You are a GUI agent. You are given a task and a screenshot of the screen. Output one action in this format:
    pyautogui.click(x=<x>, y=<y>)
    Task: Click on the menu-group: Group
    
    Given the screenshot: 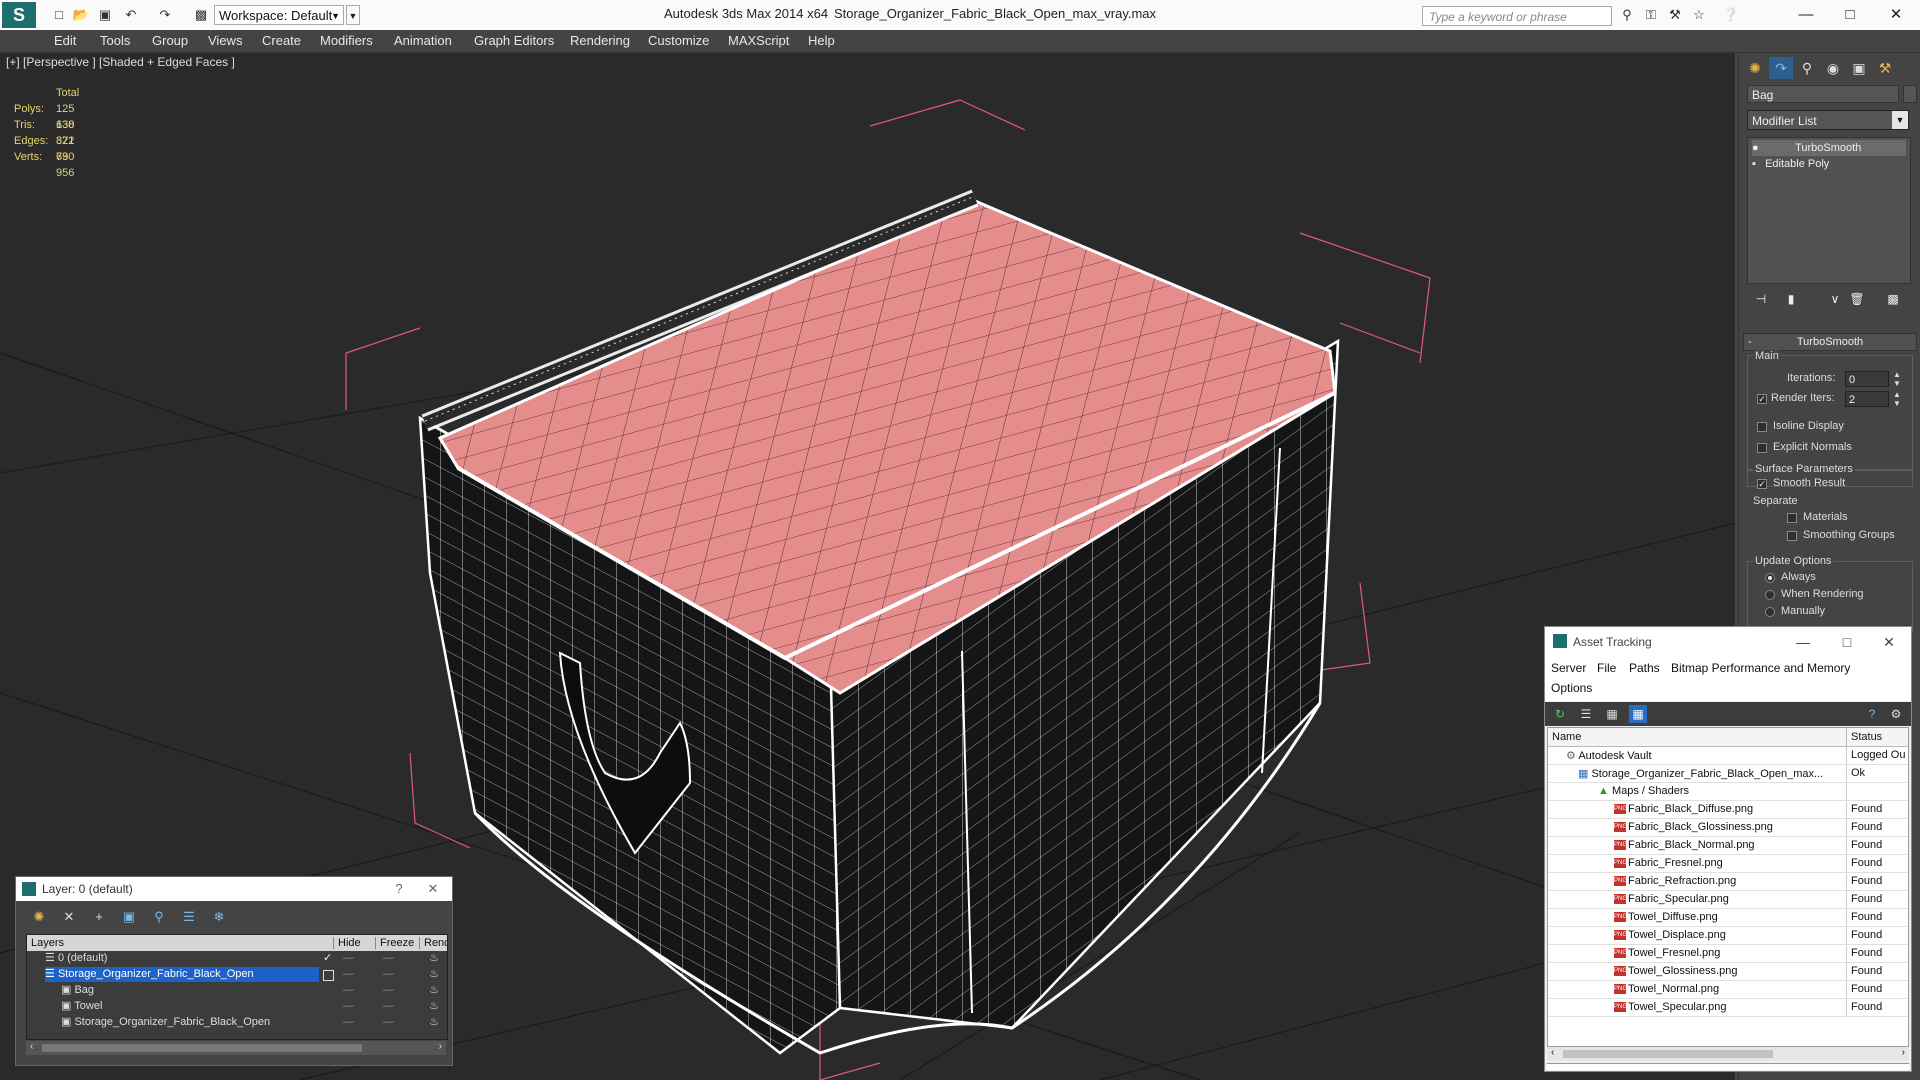 What is the action you would take?
    pyautogui.click(x=170, y=40)
    